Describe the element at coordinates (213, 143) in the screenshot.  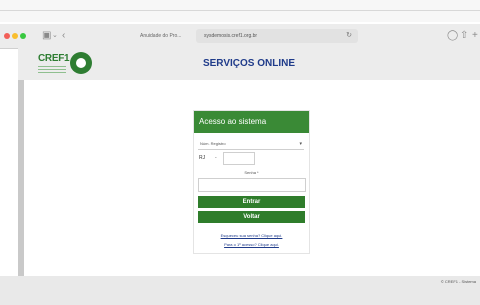
I see `login-type-value: Núm. Registro` at that location.